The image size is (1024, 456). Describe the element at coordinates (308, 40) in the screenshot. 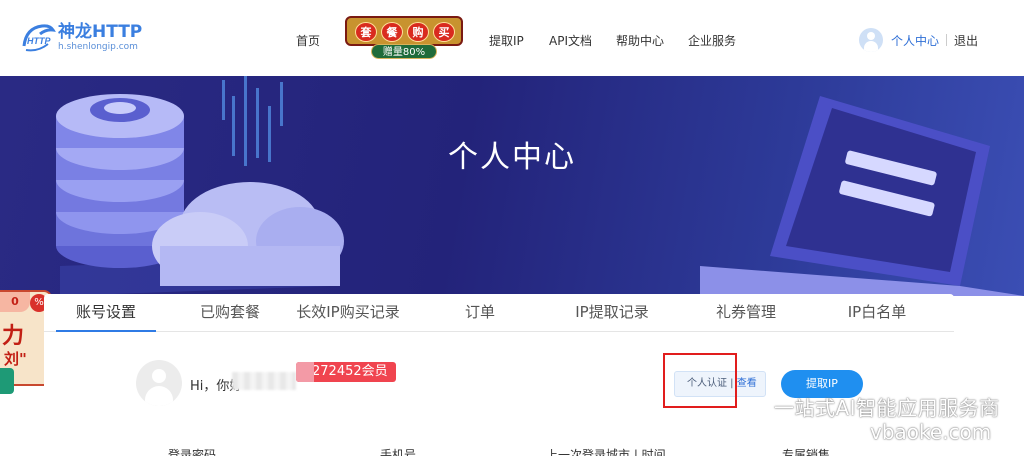

I see `nav-home: 首页` at that location.